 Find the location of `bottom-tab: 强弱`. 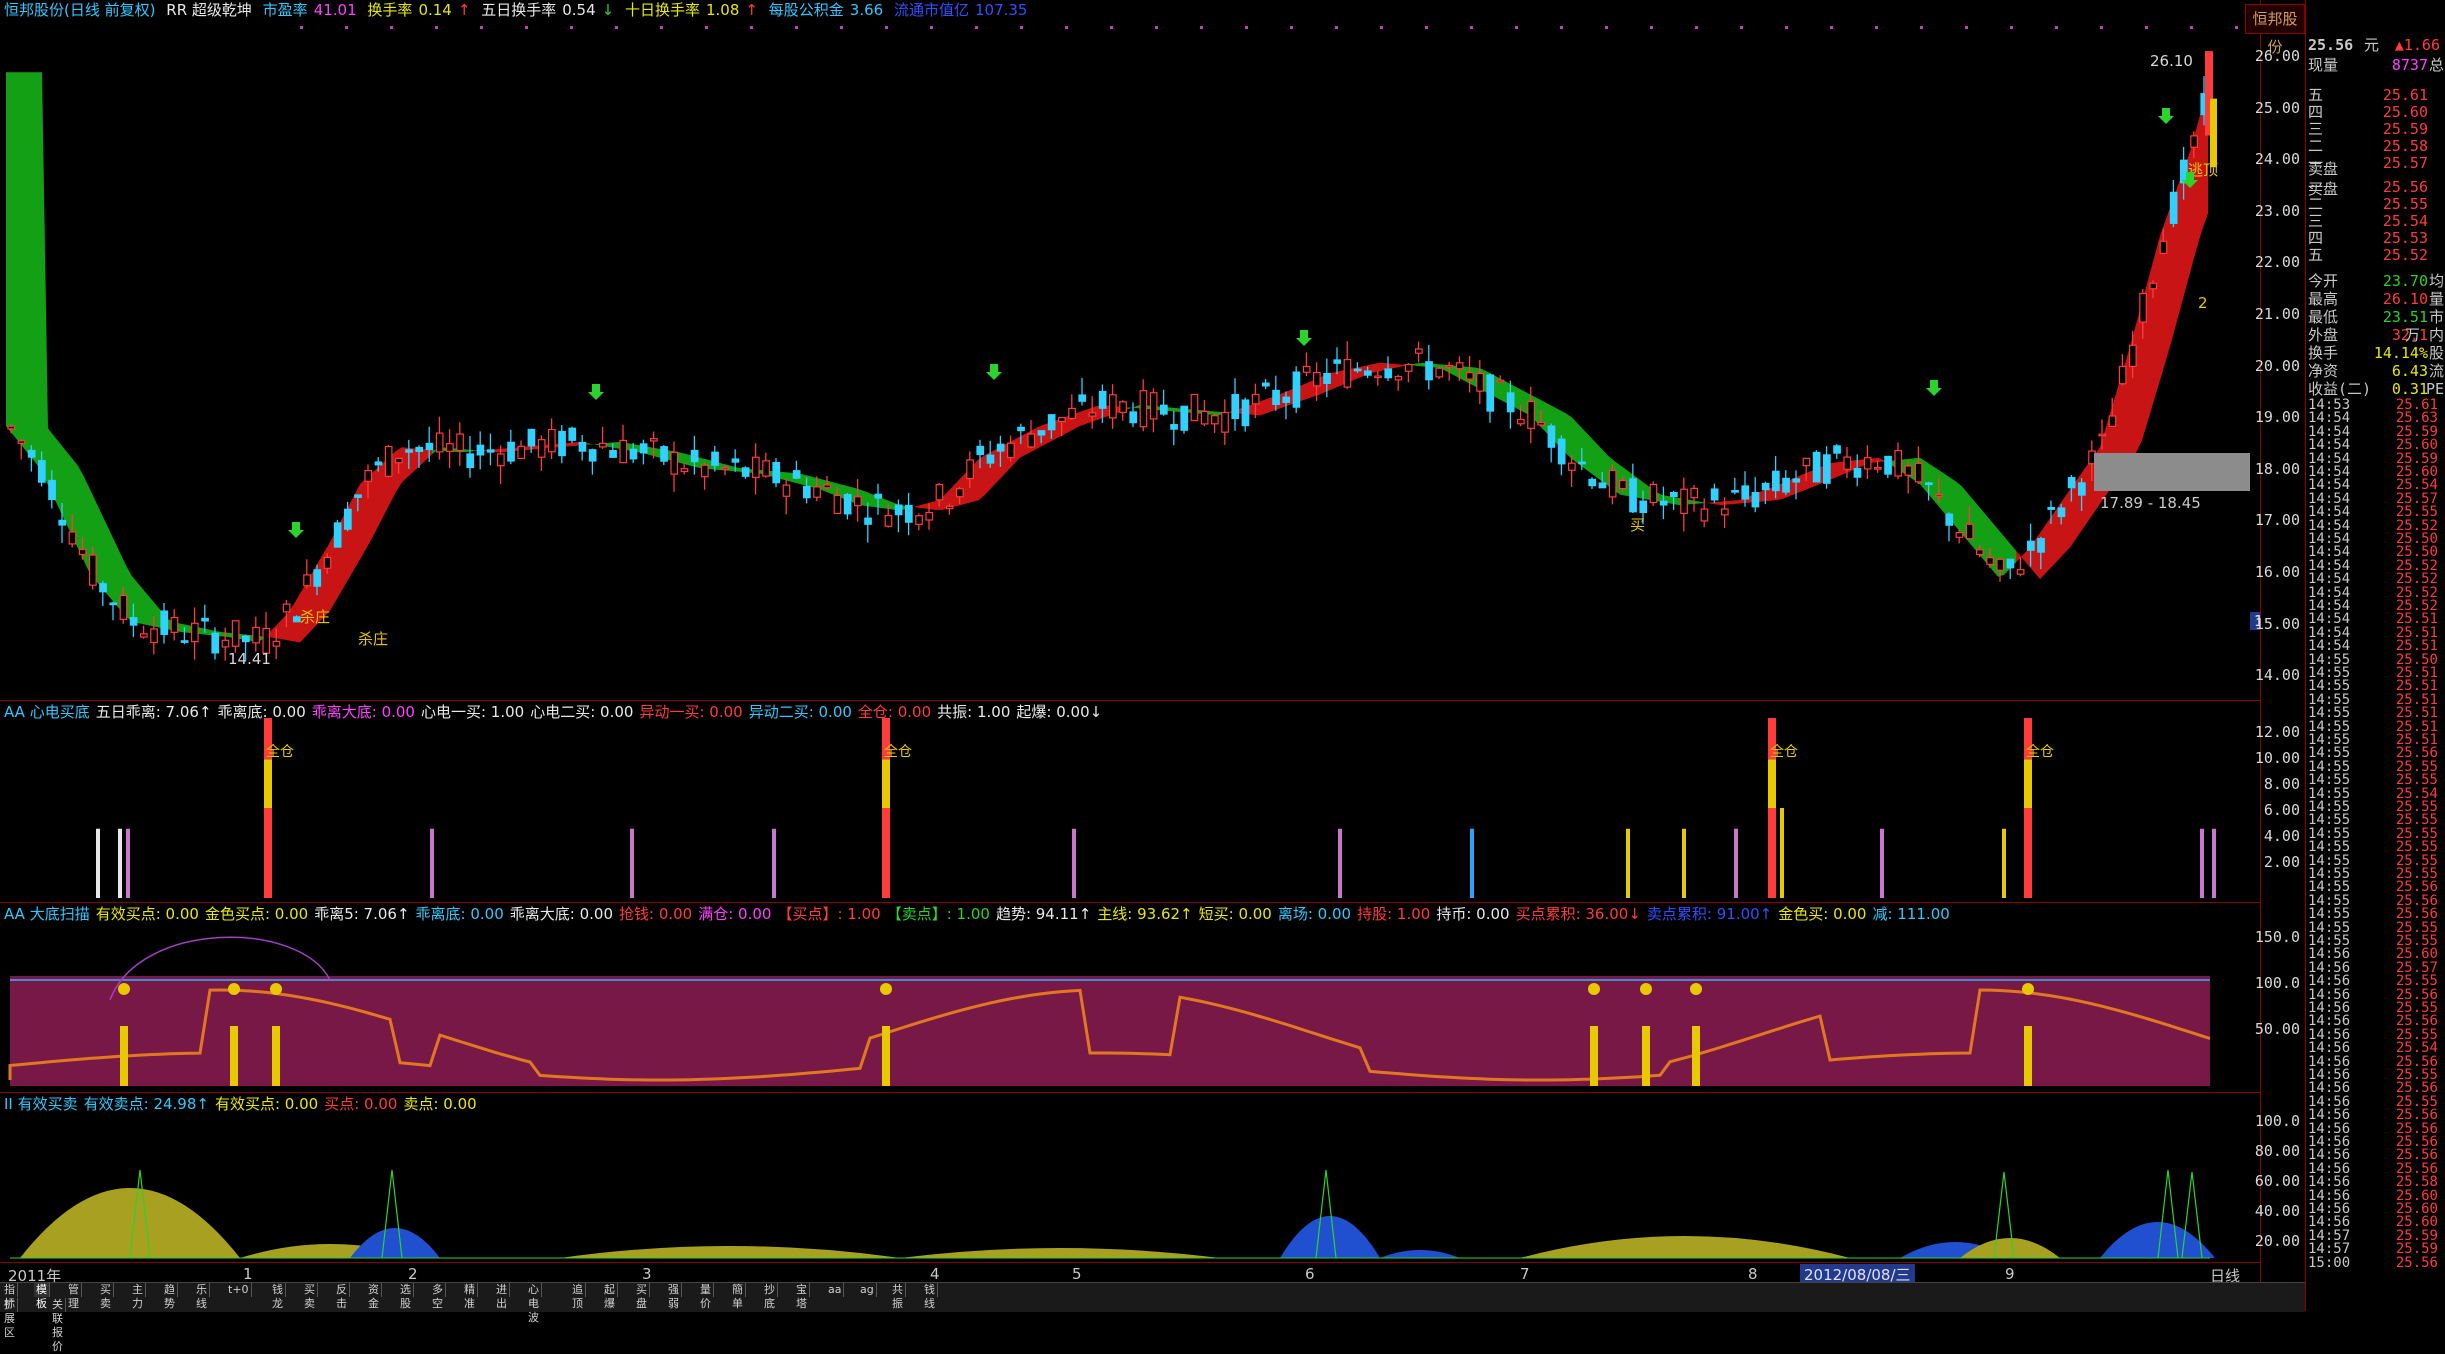

bottom-tab: 强弱 is located at coordinates (674, 1296).